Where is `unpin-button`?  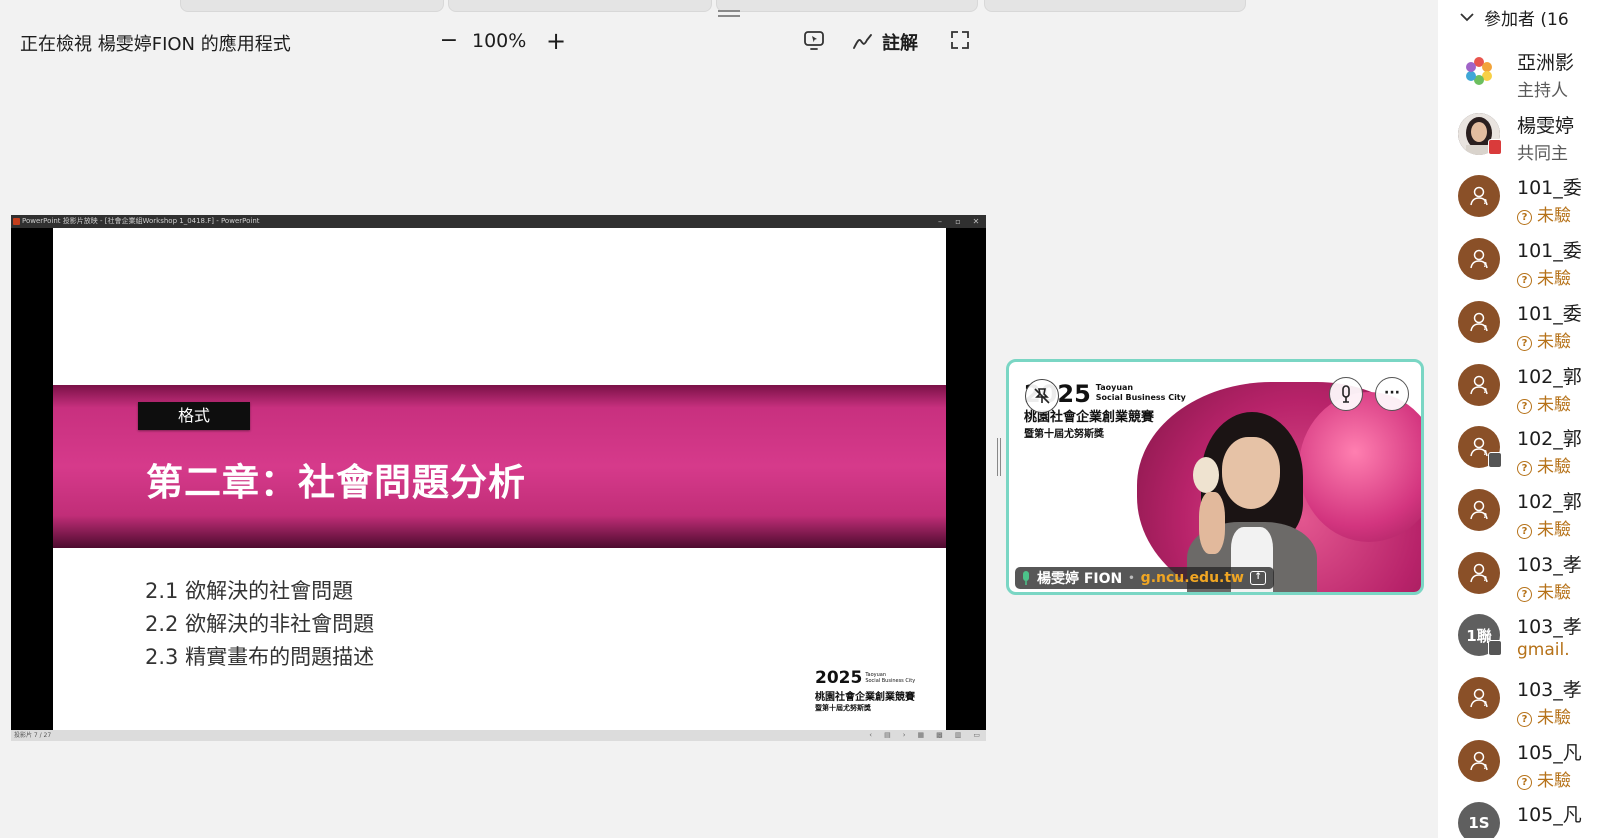
unpin-button is located at coordinates (1042, 396).